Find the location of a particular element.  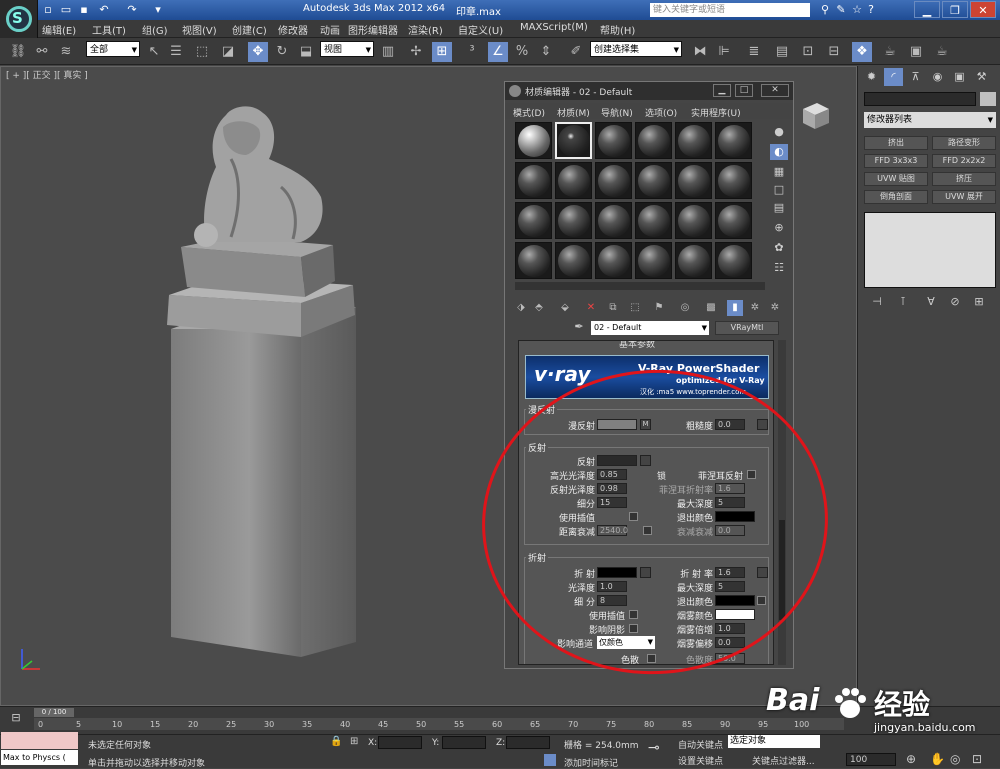

pan-icon: ✋ is located at coordinates (937, 759).